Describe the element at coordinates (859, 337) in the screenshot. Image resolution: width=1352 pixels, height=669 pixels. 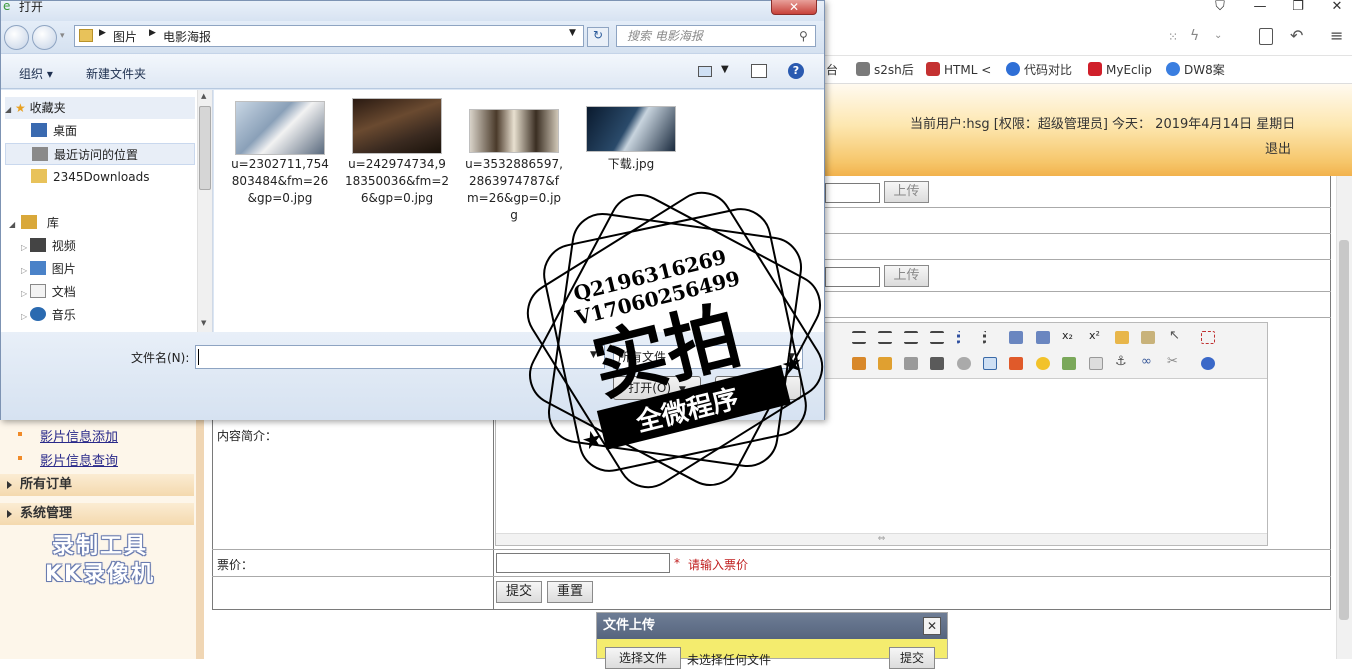
I see `align-left-icon` at that location.